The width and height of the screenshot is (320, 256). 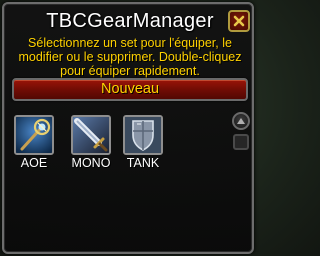 I want to click on set-label-aoe: AOE, so click(x=34, y=163).